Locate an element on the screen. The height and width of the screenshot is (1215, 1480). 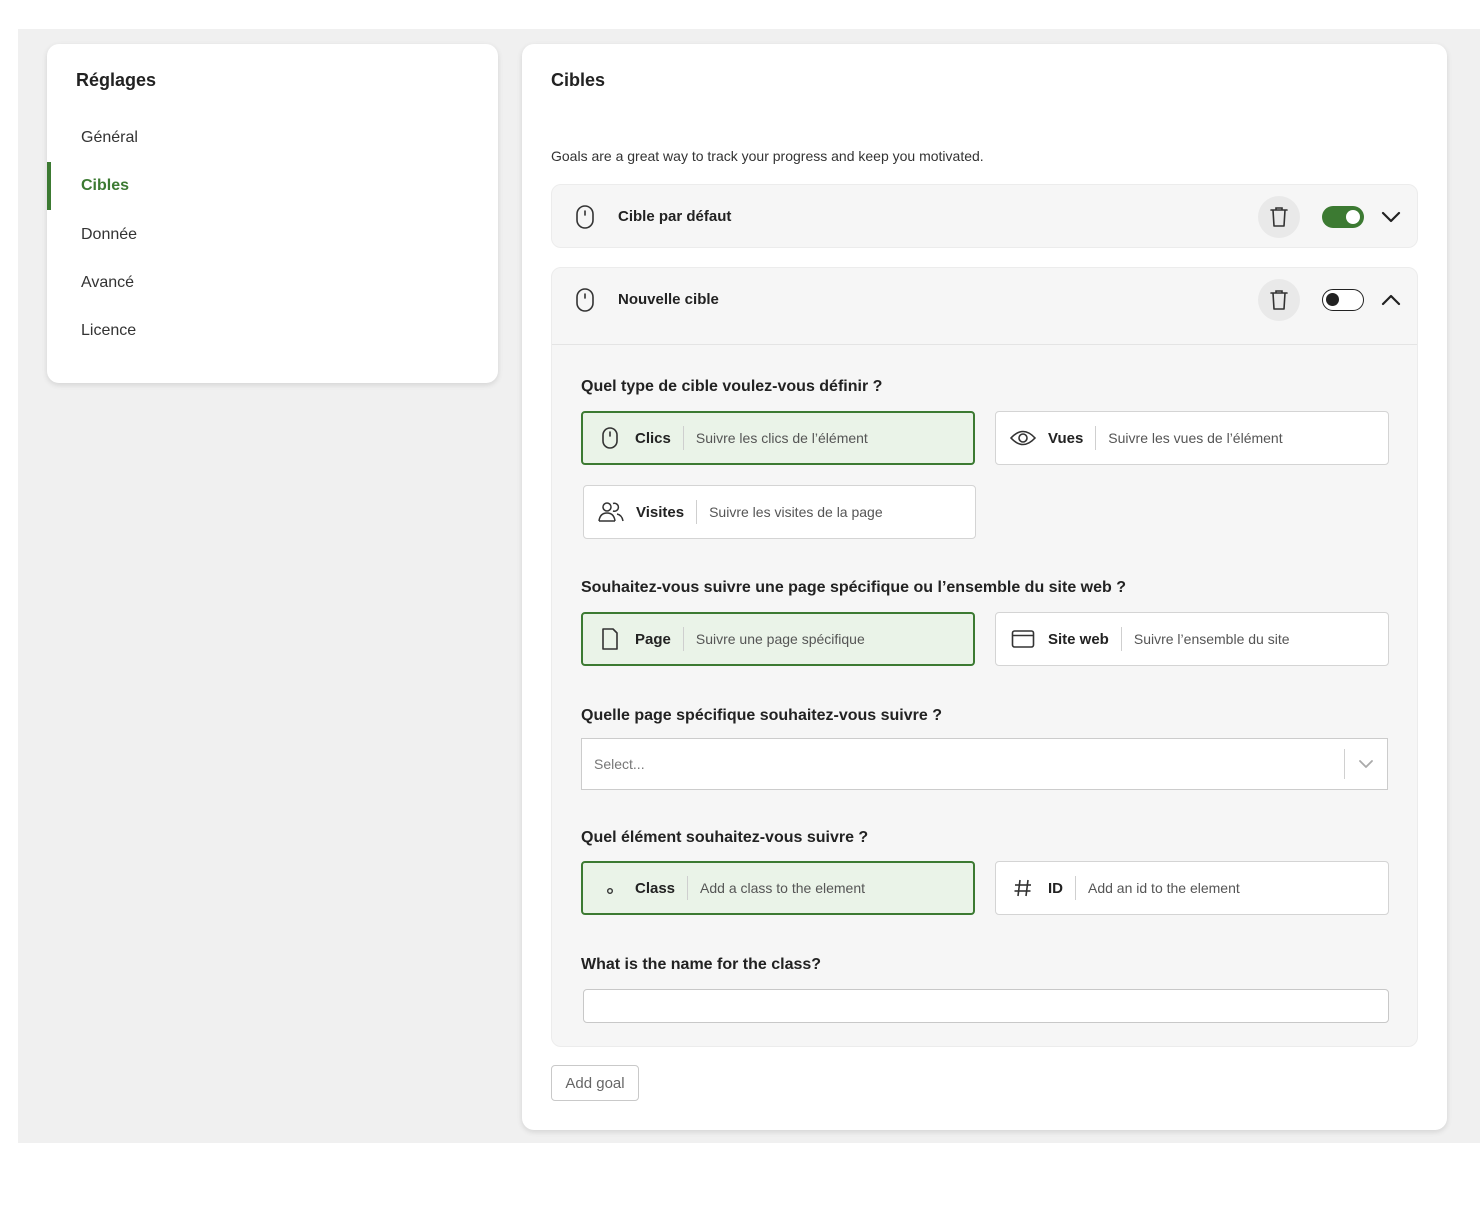
option-description: Suivre une page spécifique is located at coordinates (780, 639).